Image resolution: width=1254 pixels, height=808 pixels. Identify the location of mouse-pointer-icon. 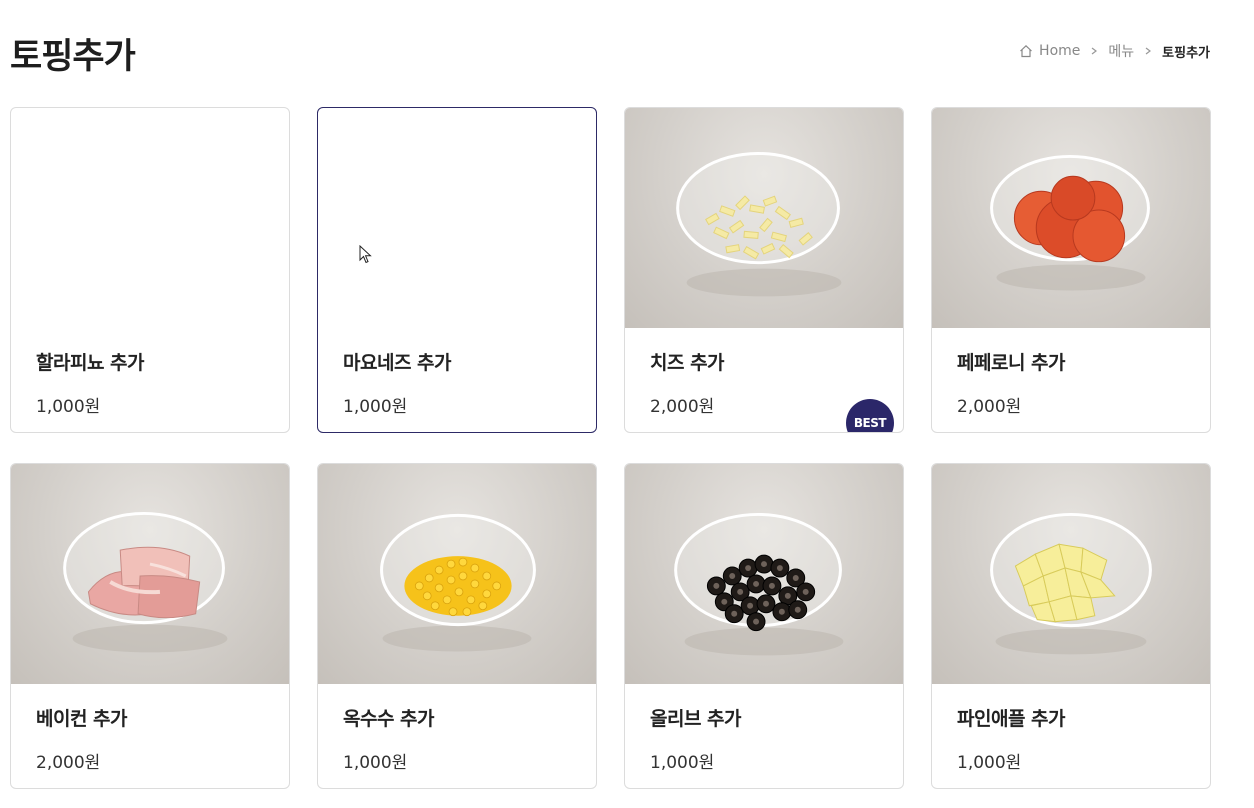
(365, 254).